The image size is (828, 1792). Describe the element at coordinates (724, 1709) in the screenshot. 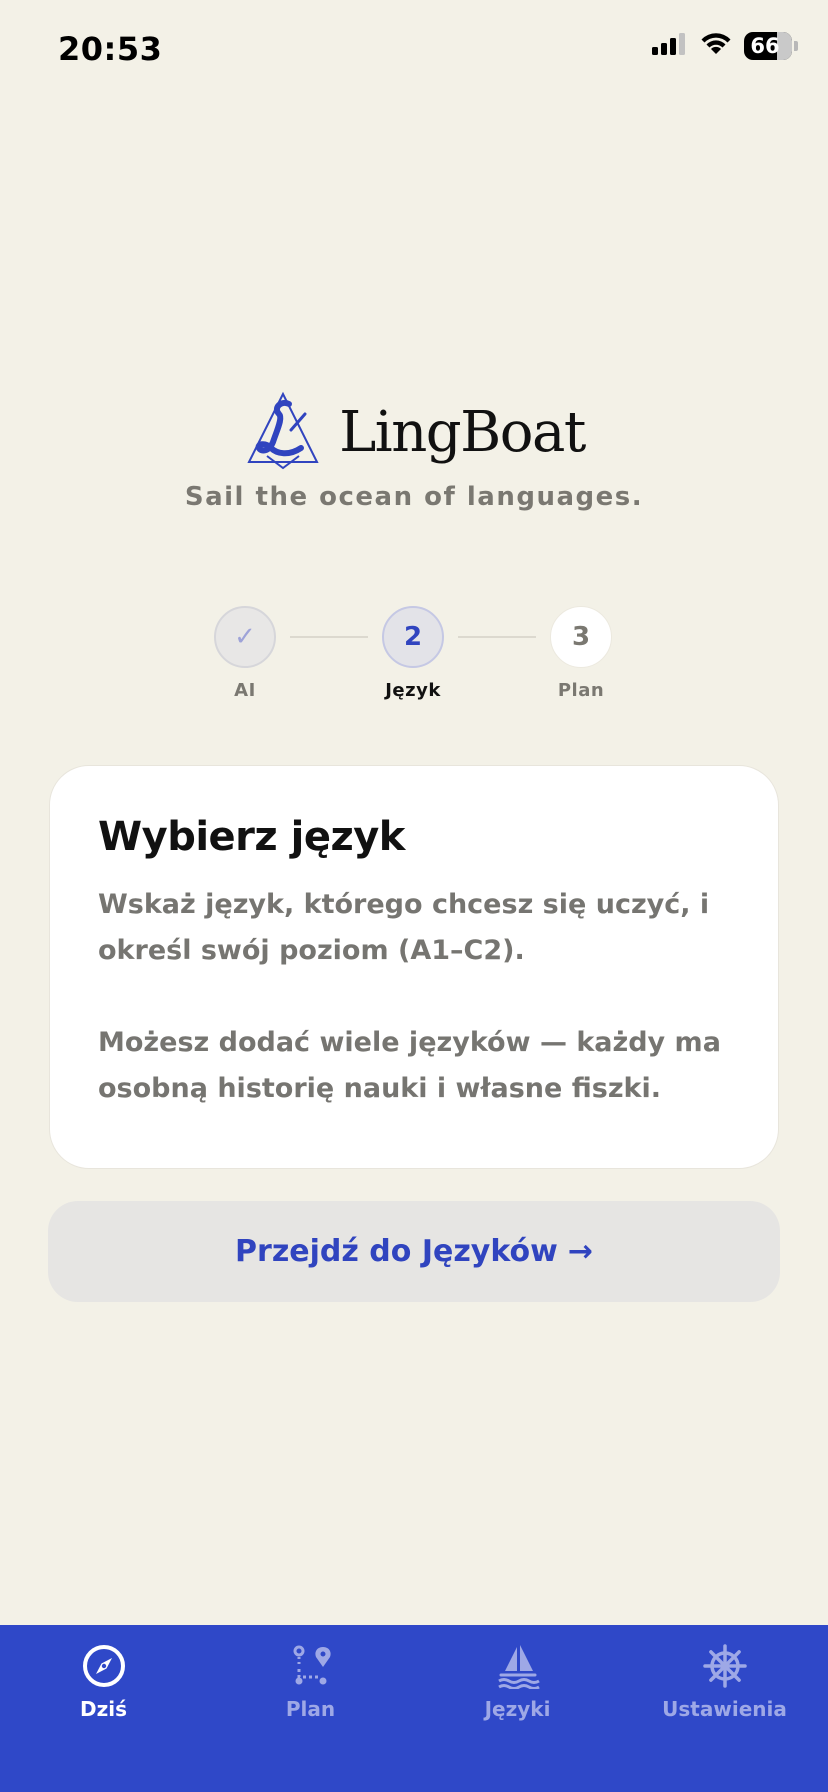

I see `tab-label: Ustawienia` at that location.